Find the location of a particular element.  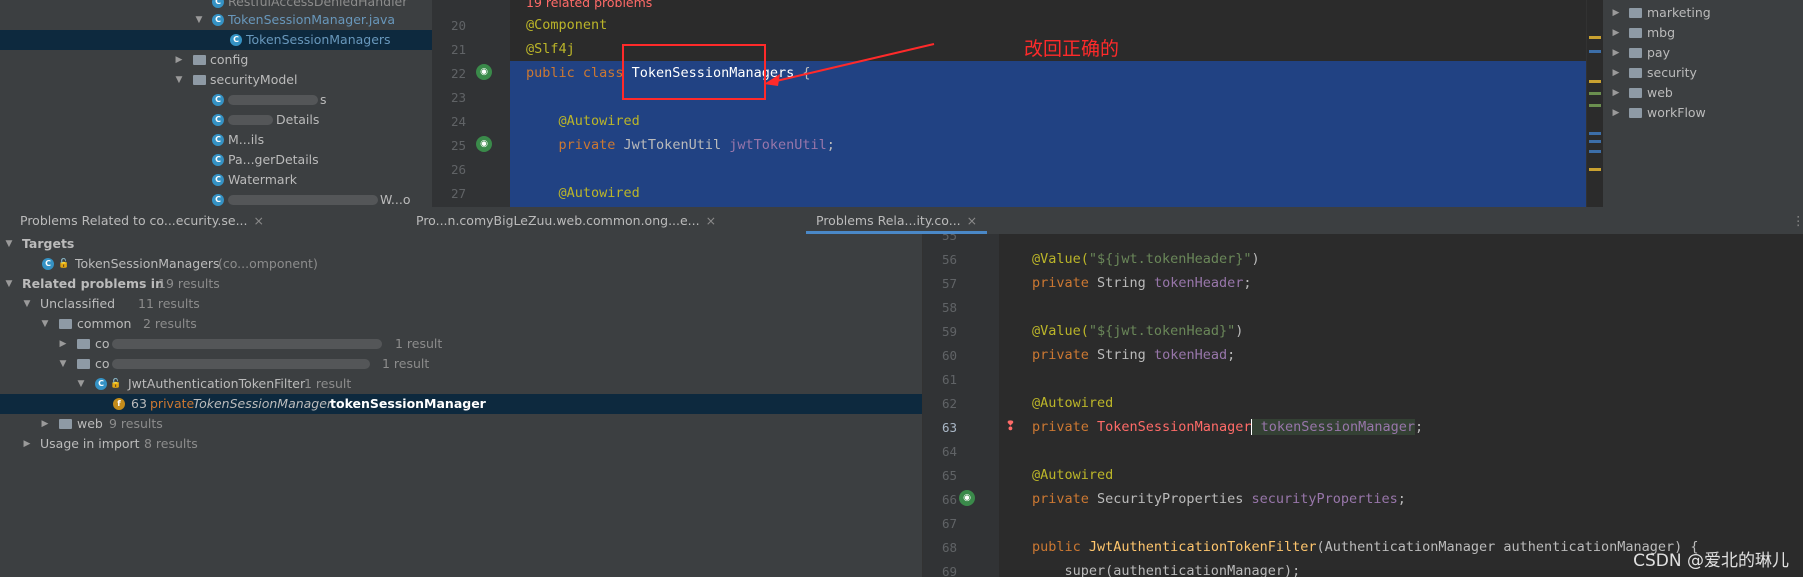

tree-item: C s is located at coordinates (216, 100).